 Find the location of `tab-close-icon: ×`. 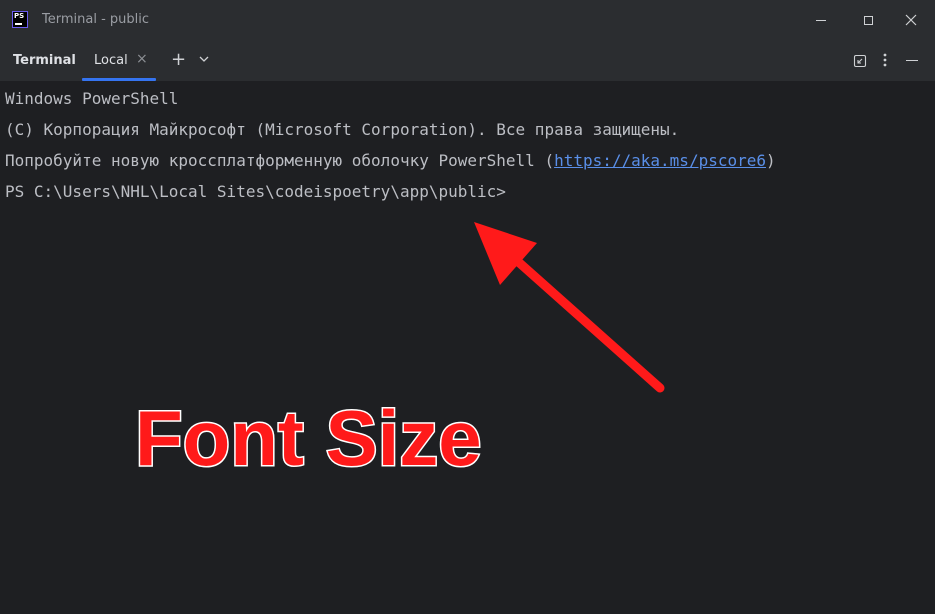

tab-close-icon: × is located at coordinates (142, 59).